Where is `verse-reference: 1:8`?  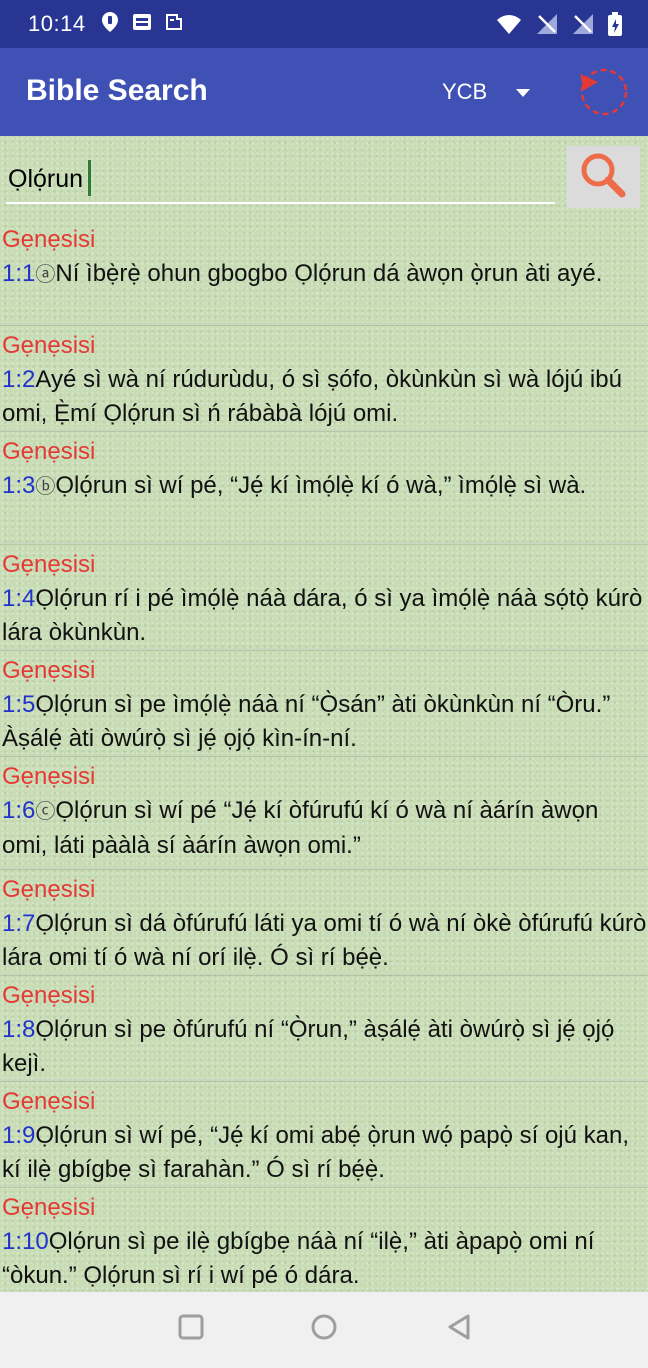 verse-reference: 1:8 is located at coordinates (19, 1029).